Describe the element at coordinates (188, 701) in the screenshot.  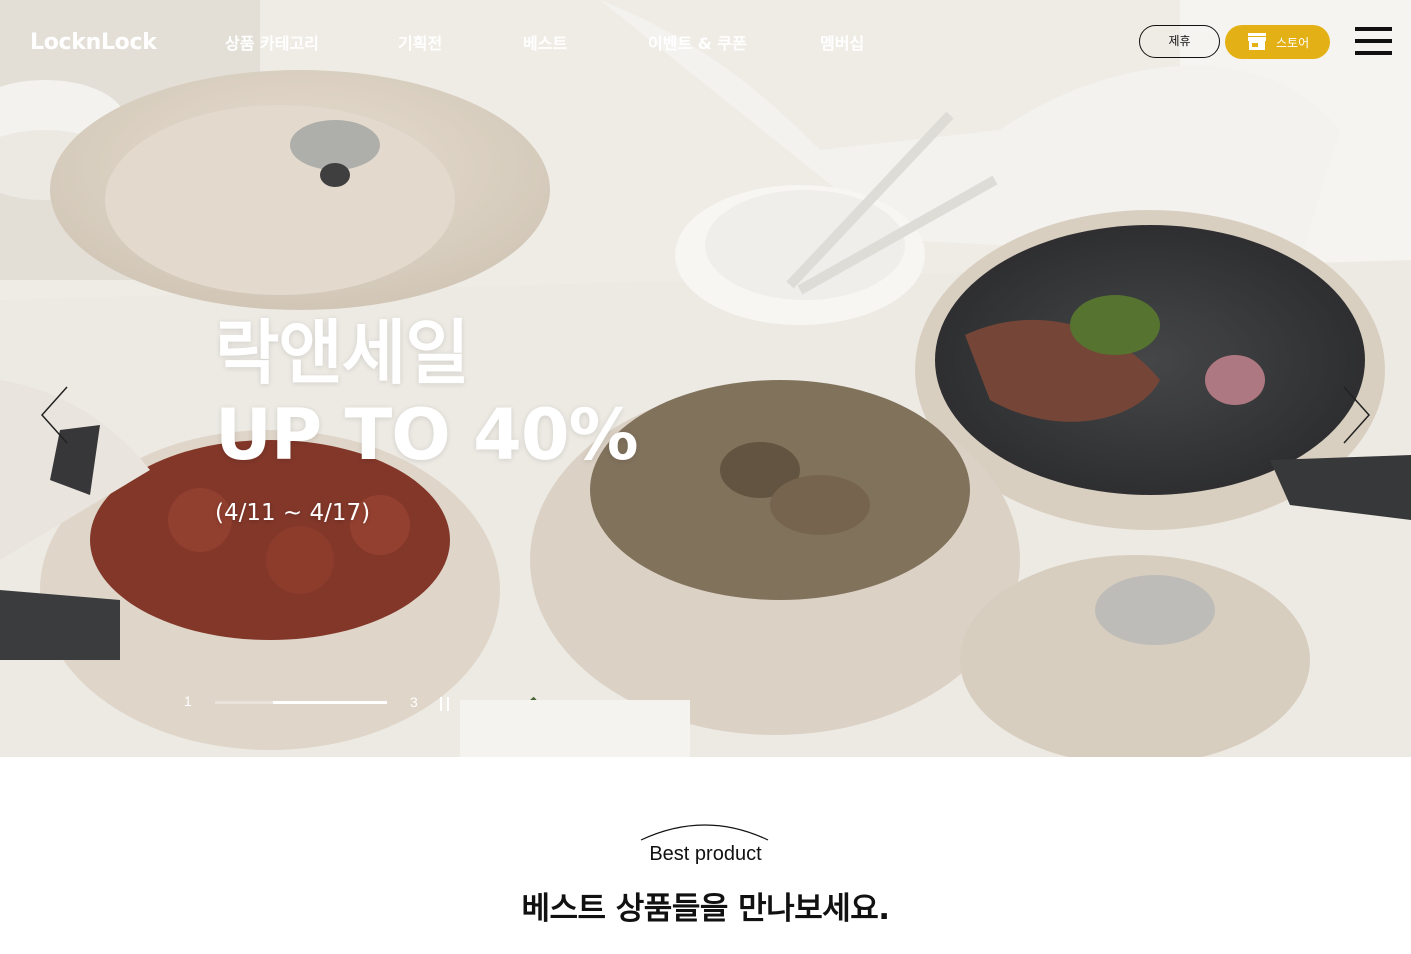
I see `pager-current: 1` at that location.